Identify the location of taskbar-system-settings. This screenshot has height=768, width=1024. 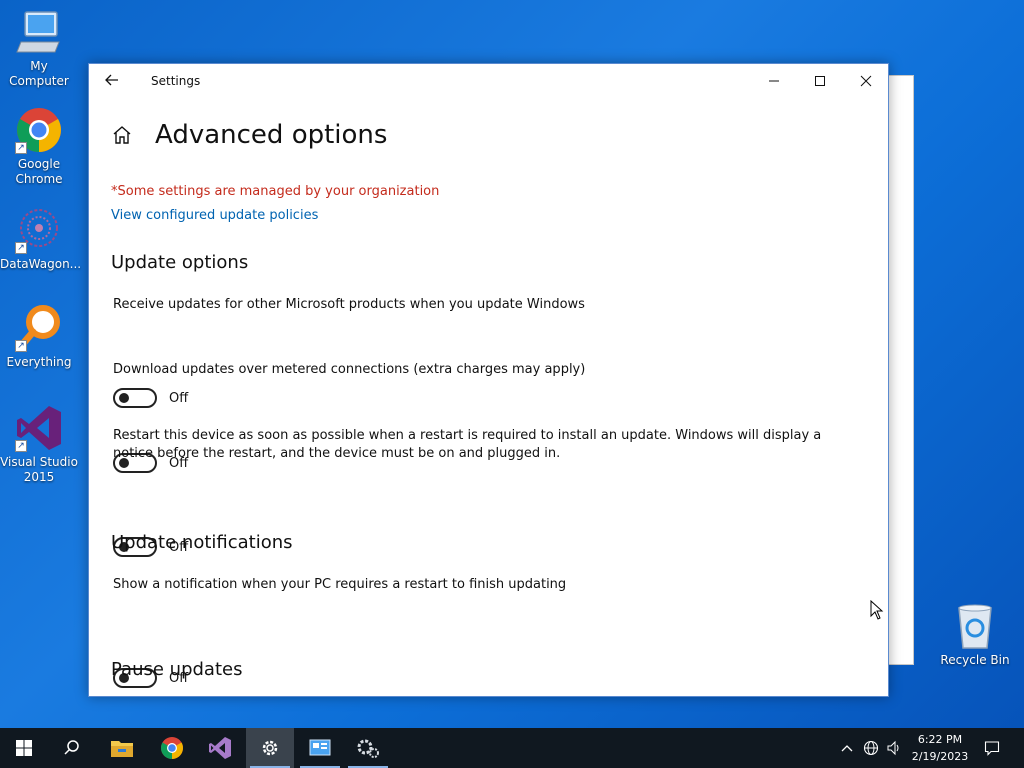
(368, 748).